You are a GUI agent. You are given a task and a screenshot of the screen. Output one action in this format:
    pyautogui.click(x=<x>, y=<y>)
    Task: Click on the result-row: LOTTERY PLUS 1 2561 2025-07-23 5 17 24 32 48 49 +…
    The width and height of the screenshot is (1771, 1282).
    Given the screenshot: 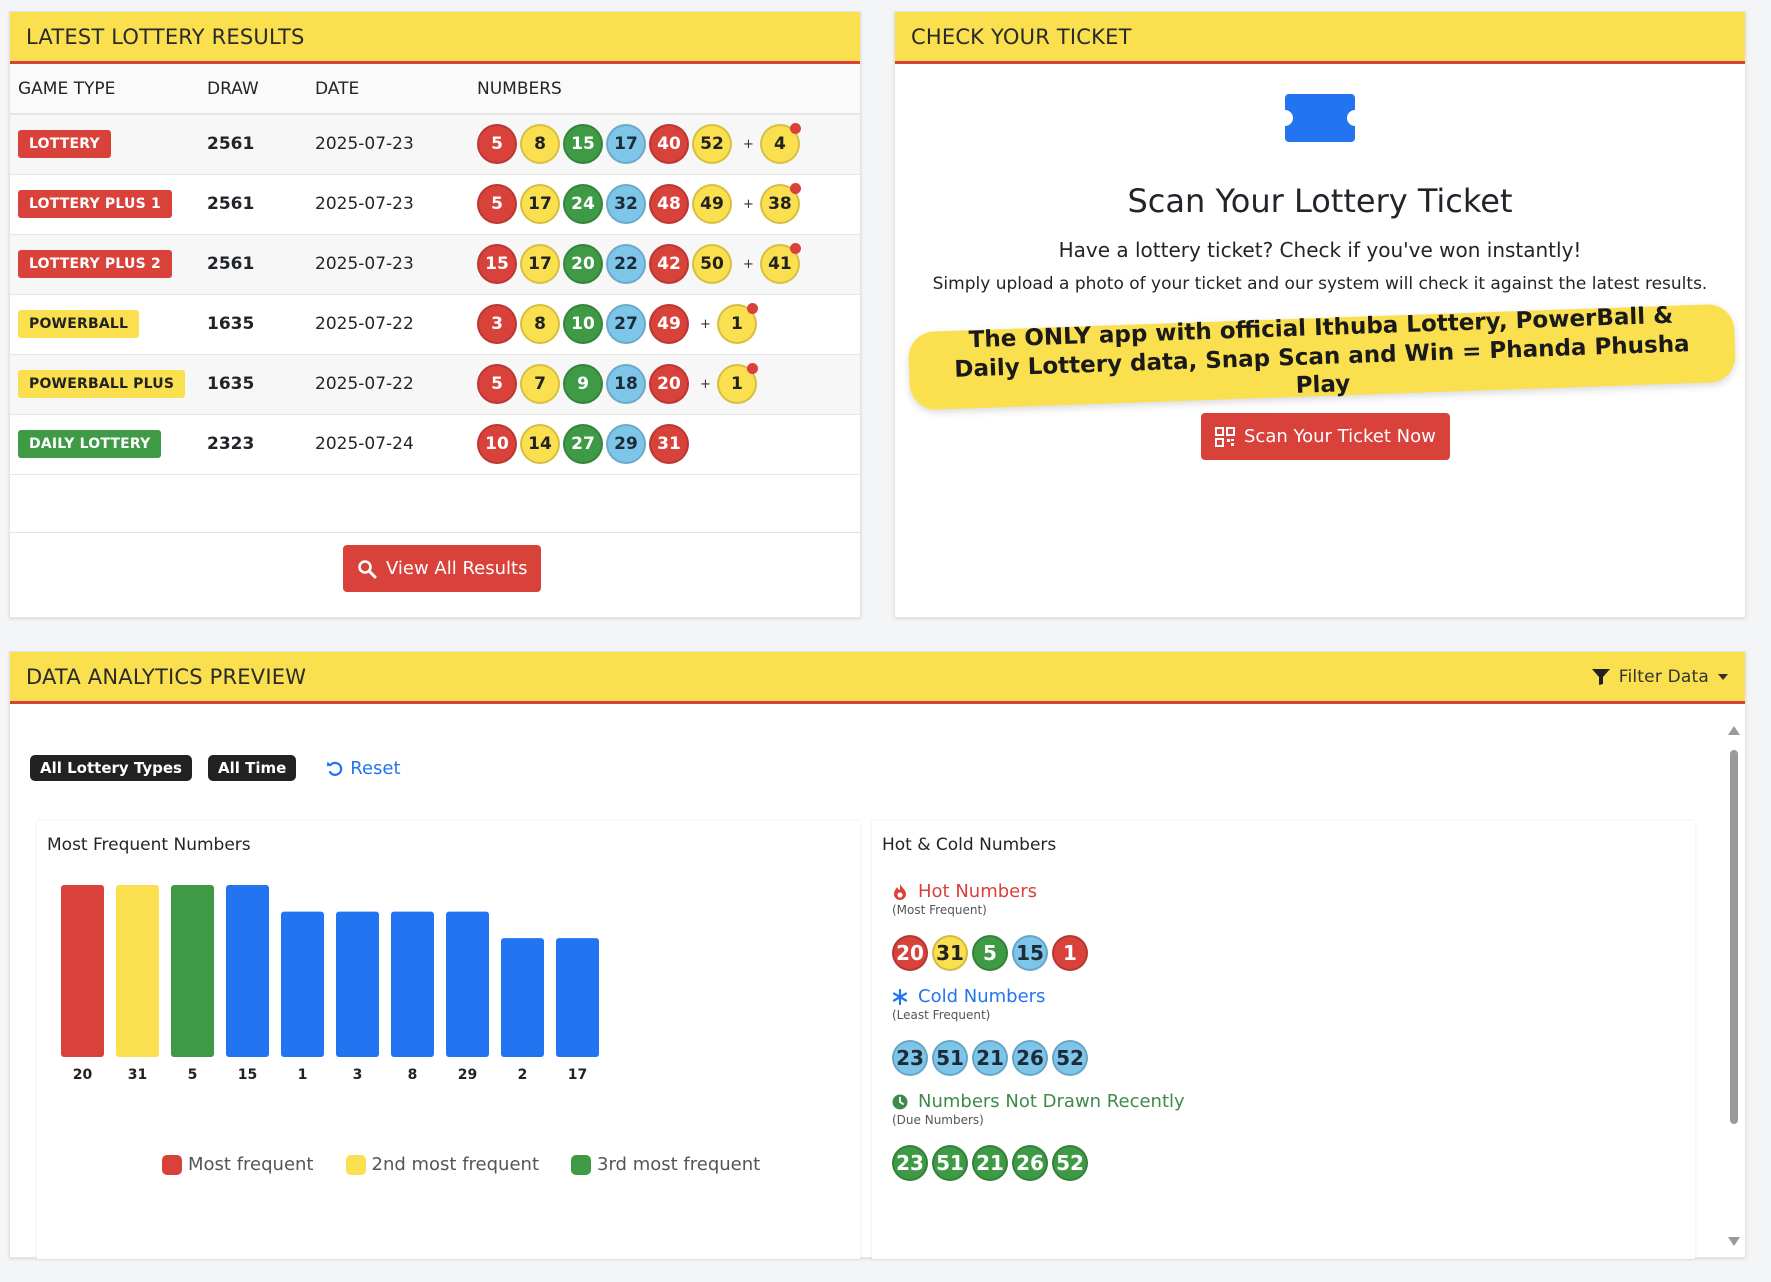 What is the action you would take?
    pyautogui.click(x=435, y=204)
    